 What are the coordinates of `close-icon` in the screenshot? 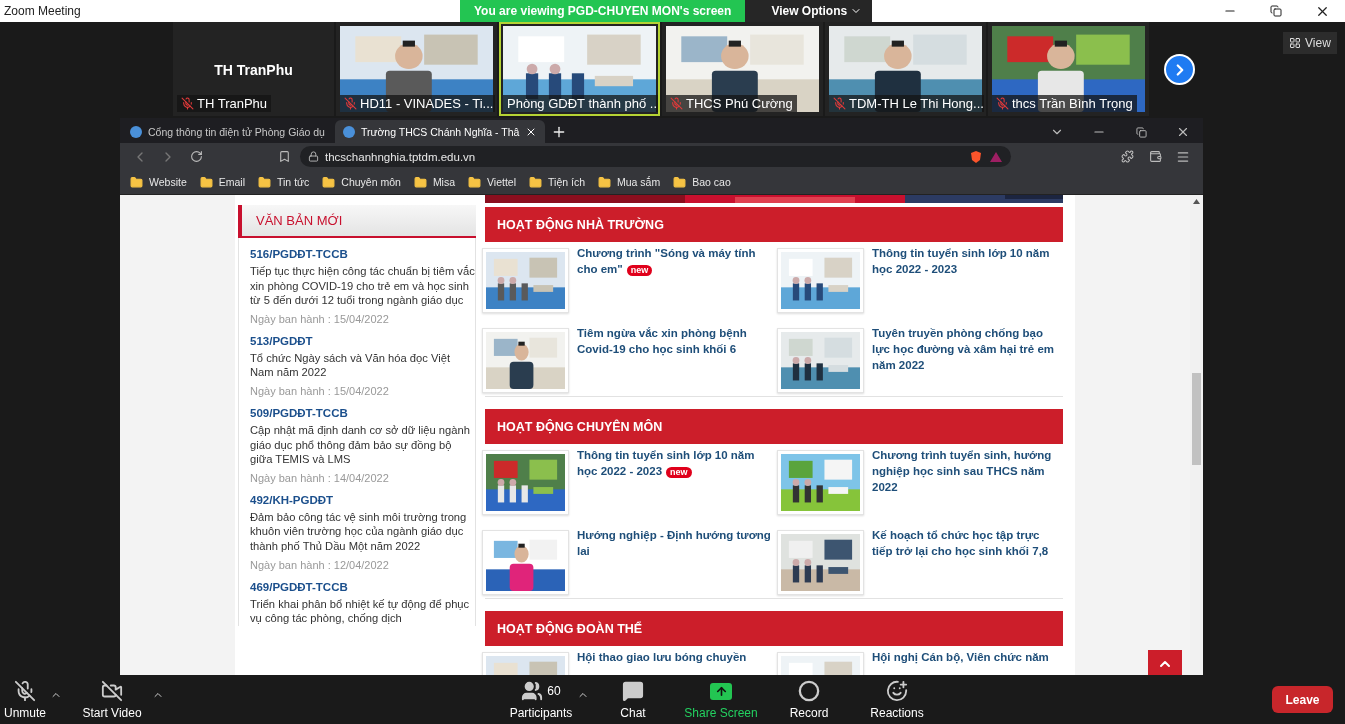 It's located at (1183, 132).